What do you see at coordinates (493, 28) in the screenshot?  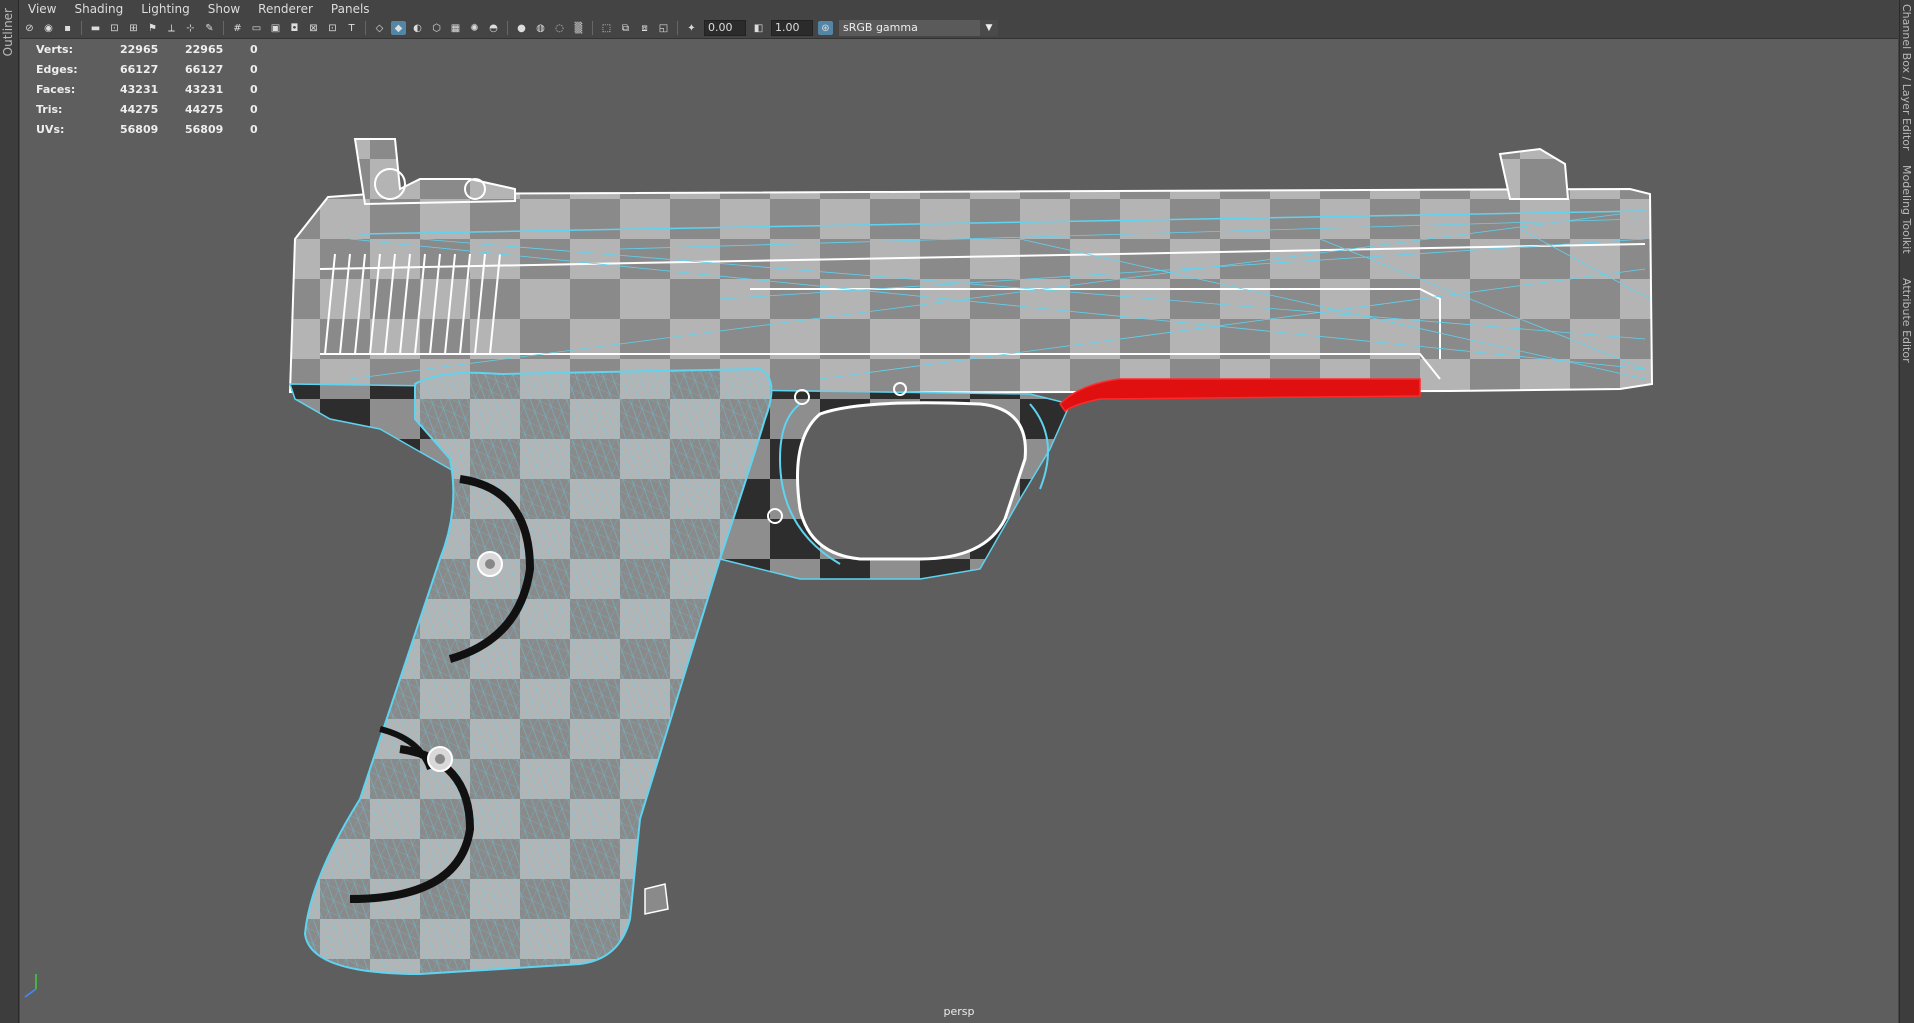 I see `shadows-icon: ◓` at bounding box center [493, 28].